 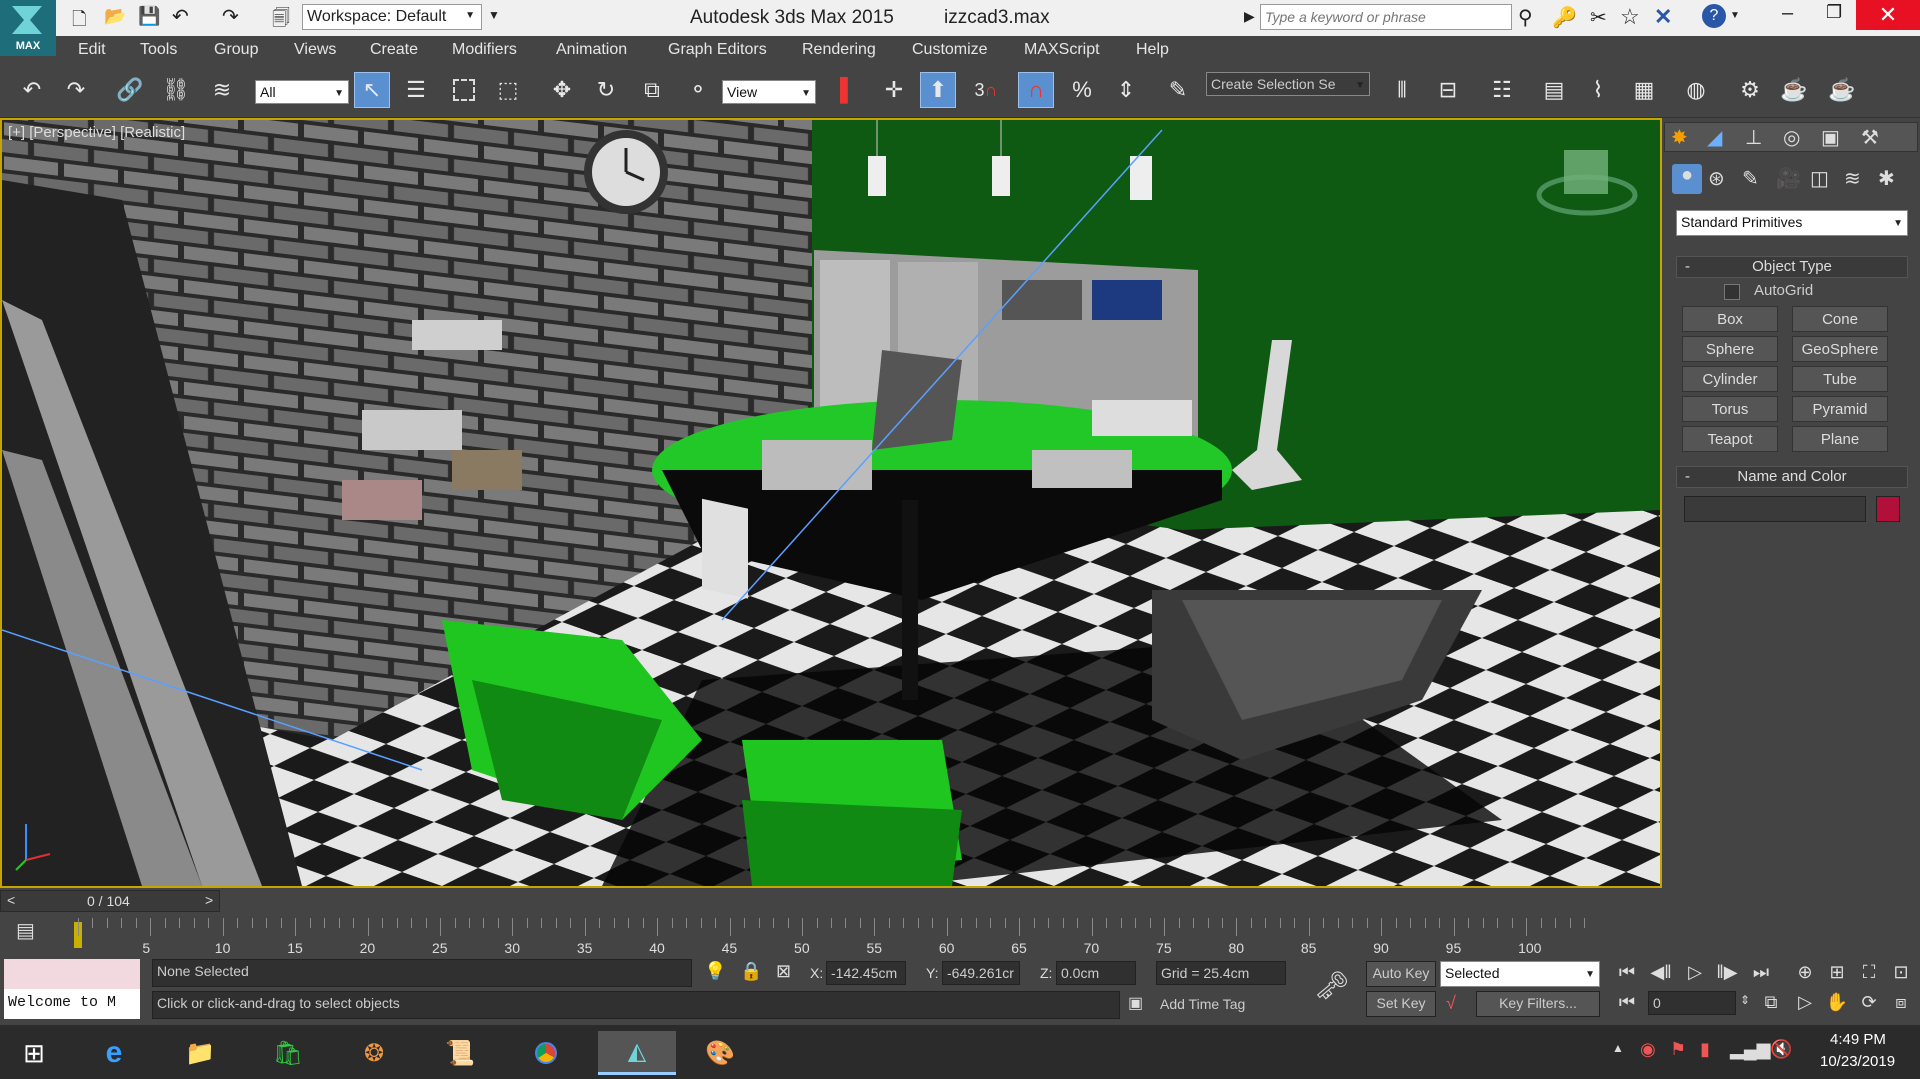 What do you see at coordinates (281, 21) in the screenshot?
I see `project-folder-icon: 🗐` at bounding box center [281, 21].